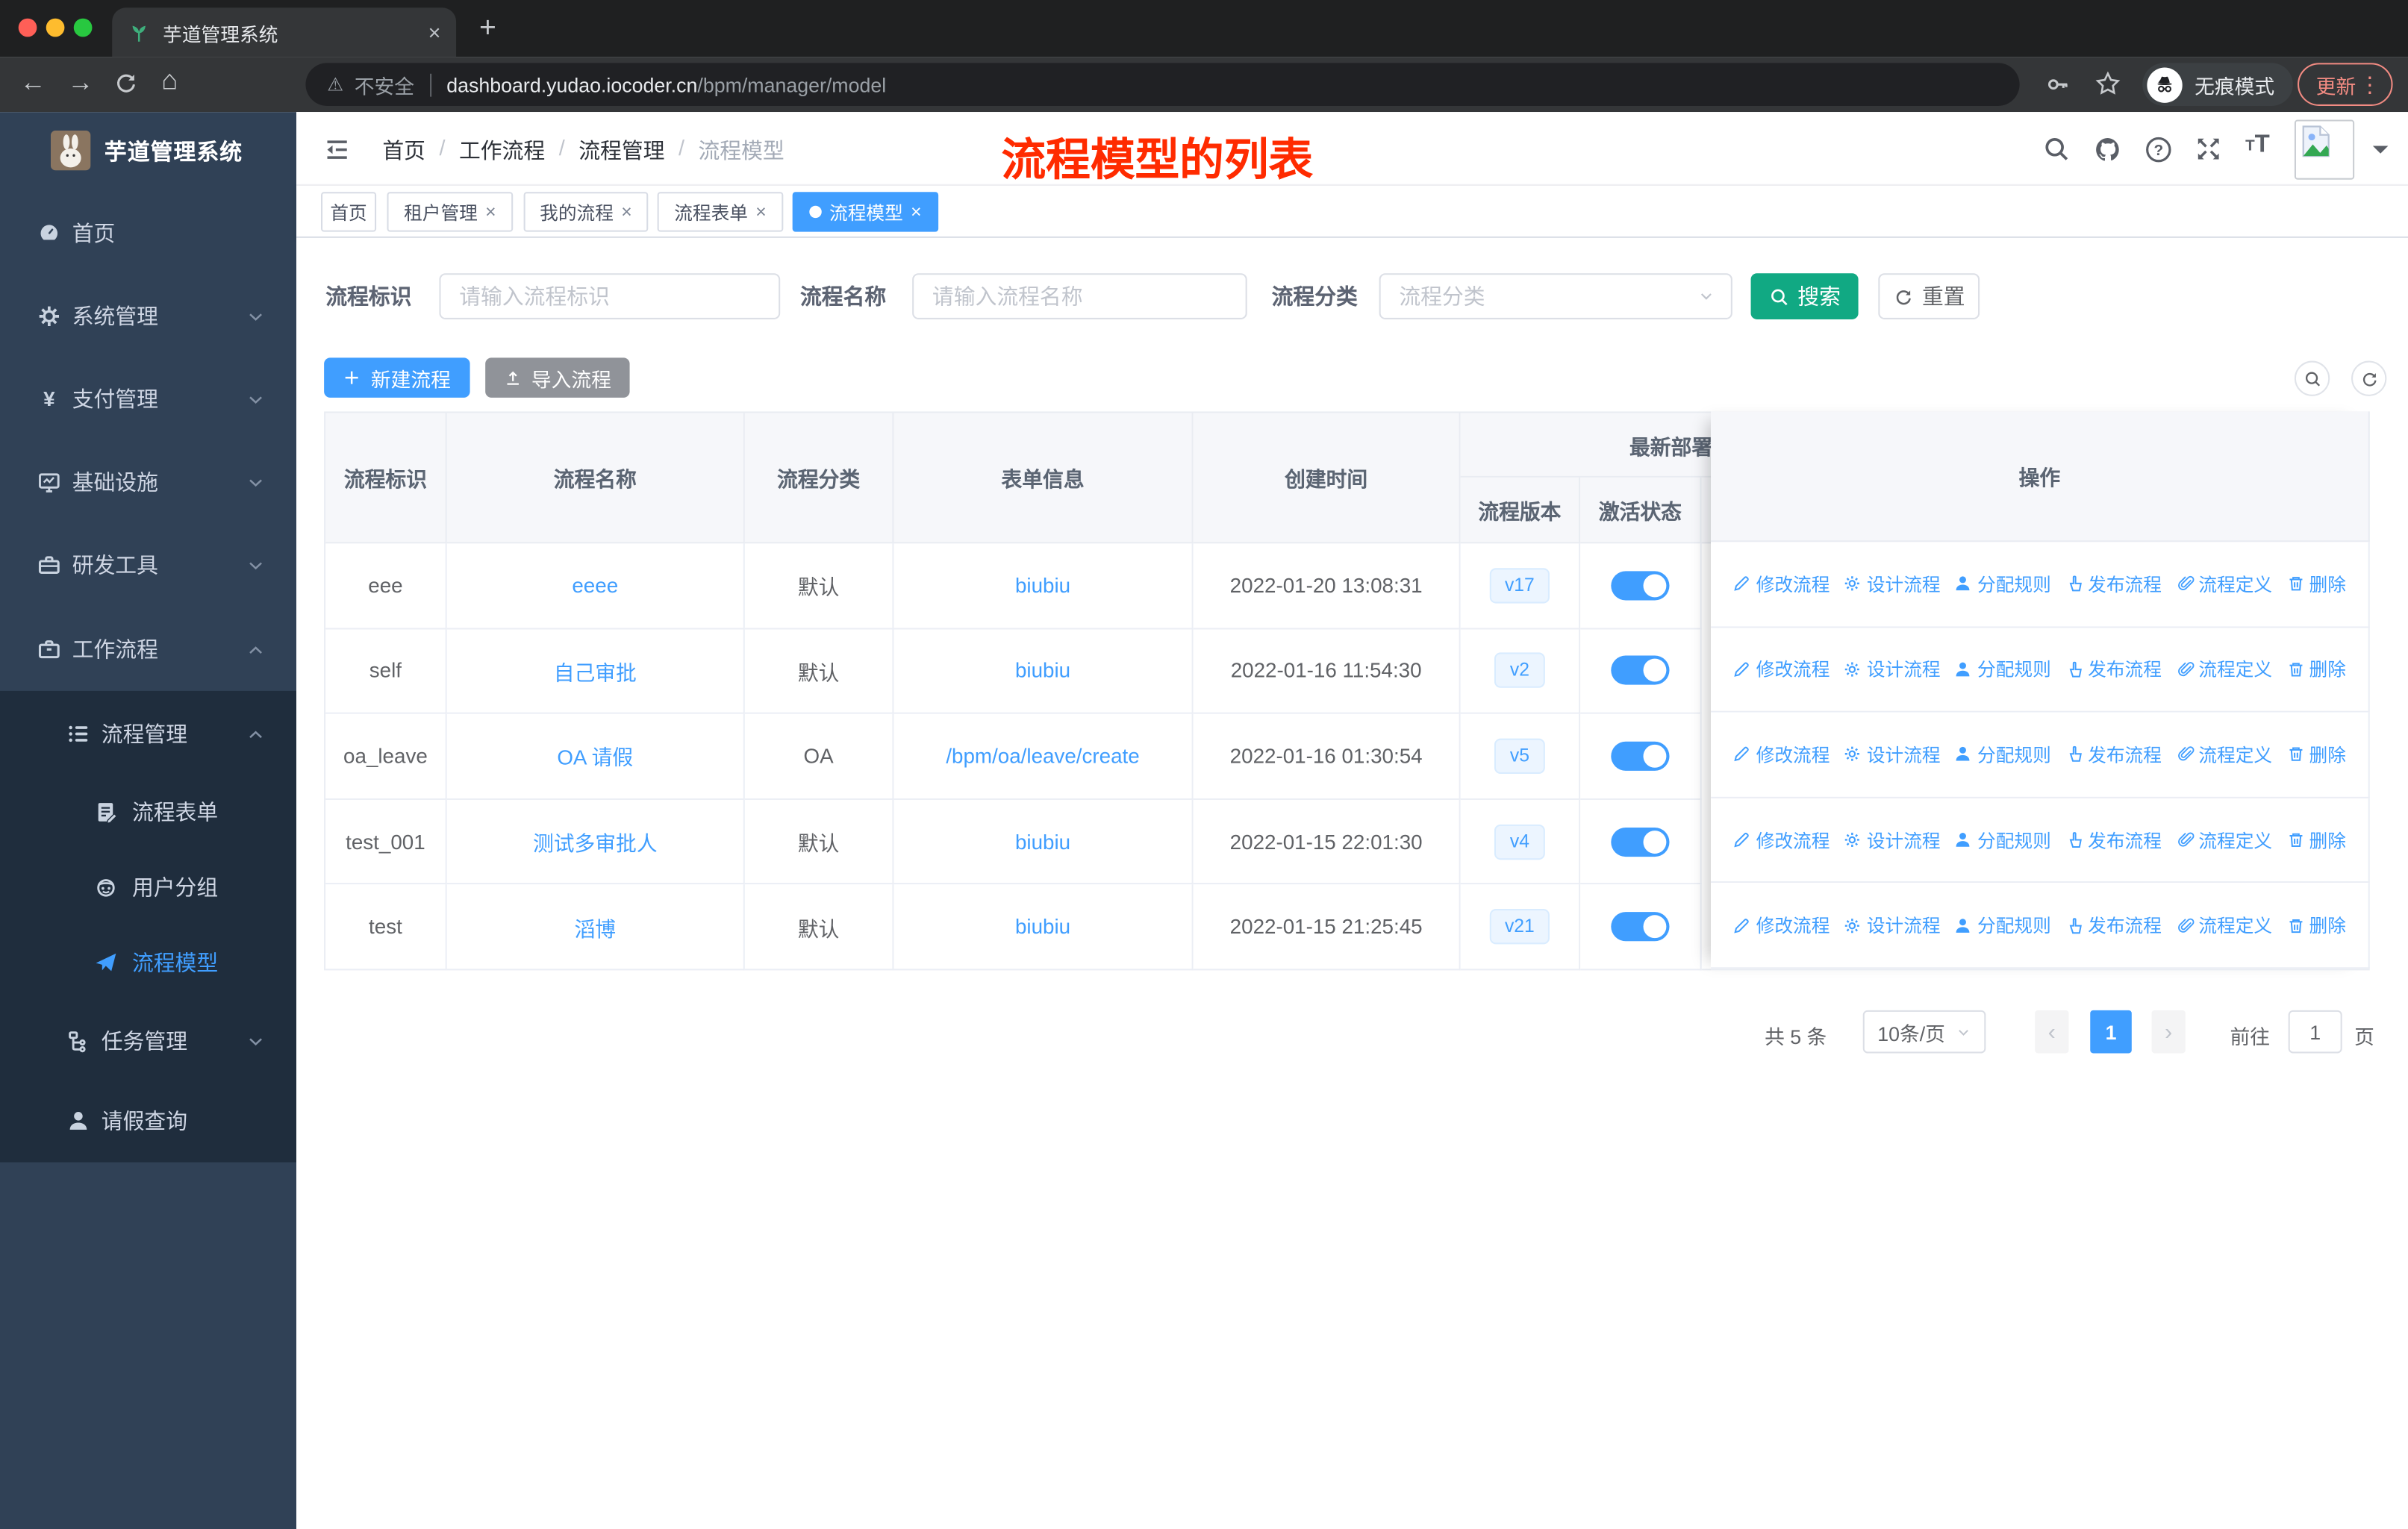  What do you see at coordinates (83, 27) in the screenshot?
I see `window-zoom-button` at bounding box center [83, 27].